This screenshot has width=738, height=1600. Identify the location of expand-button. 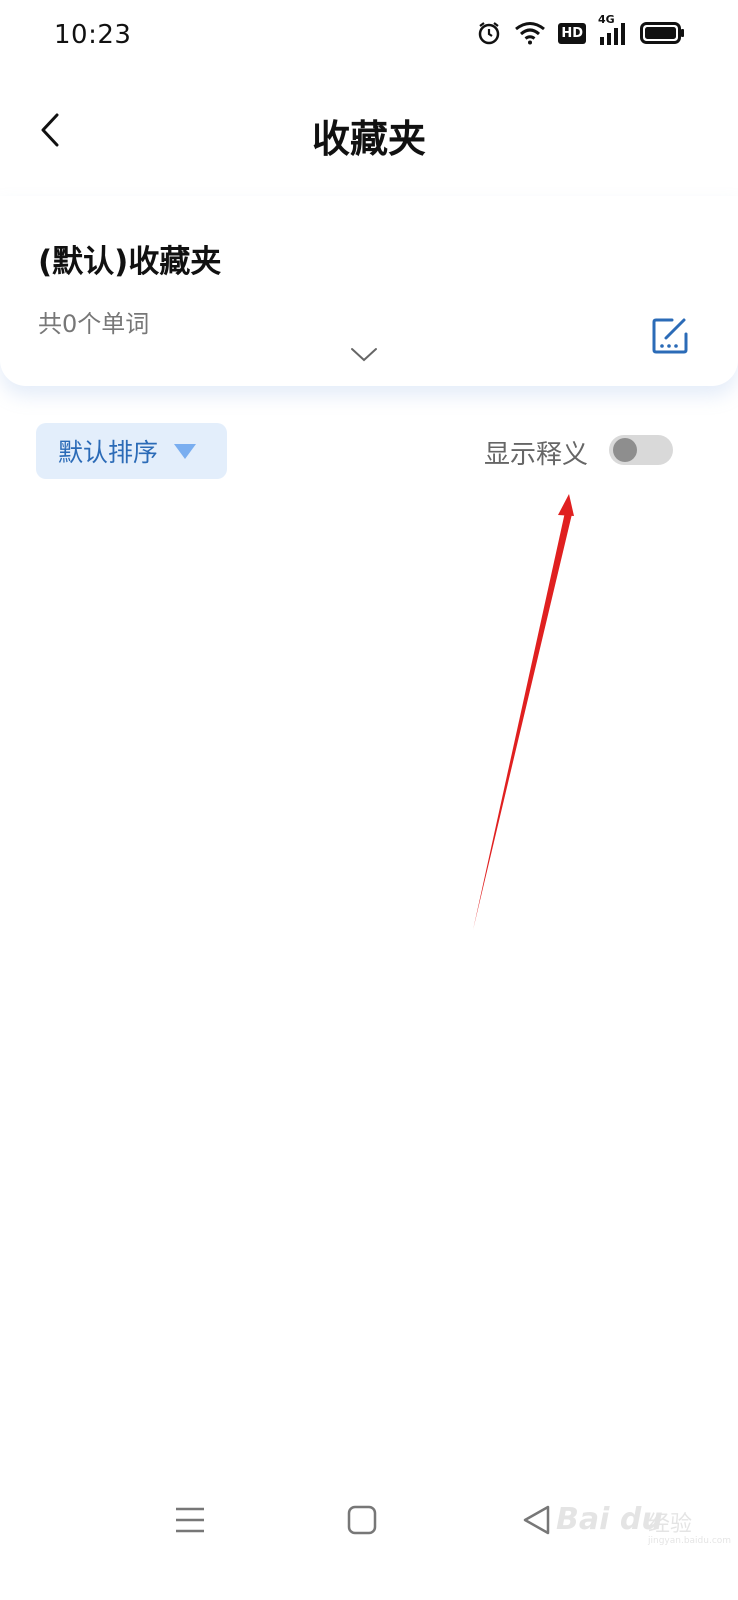
(364, 355).